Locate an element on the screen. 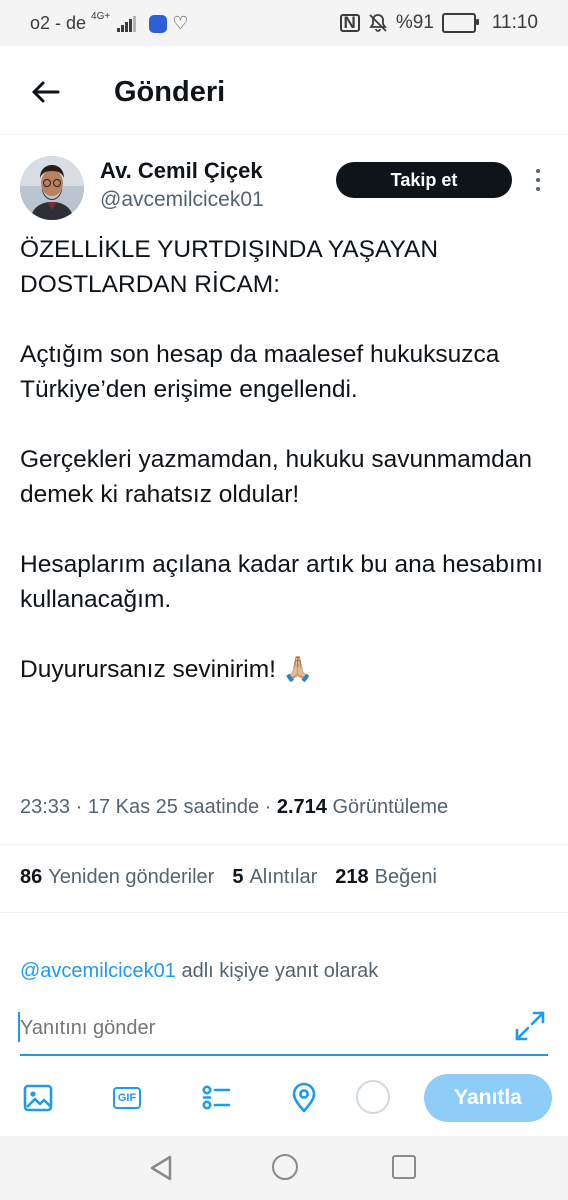 Image resolution: width=568 pixels, height=1200 pixels. nav-back-icon is located at coordinates (162, 1168).